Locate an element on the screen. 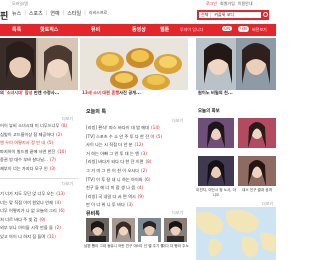  help-link: 이용안내 is located at coordinates (245, 4).